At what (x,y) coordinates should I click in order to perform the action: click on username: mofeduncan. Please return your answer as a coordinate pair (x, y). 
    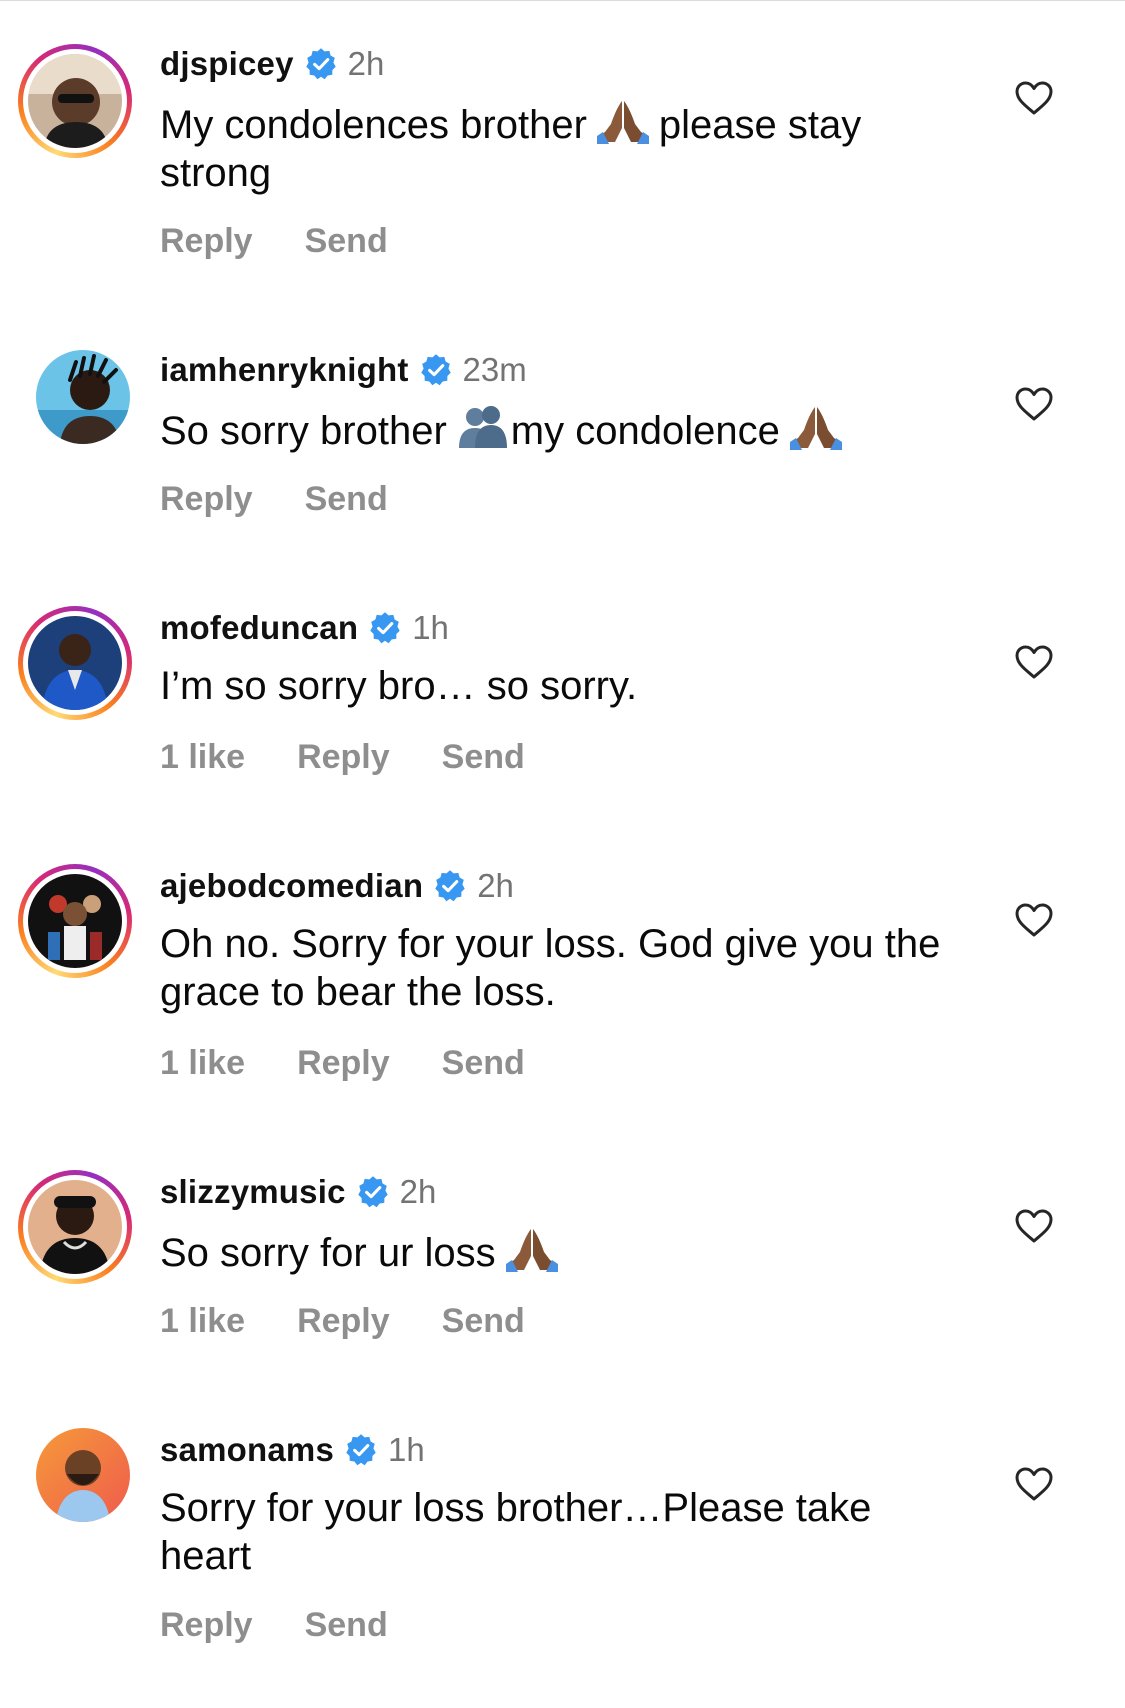
    Looking at the image, I should click on (259, 628).